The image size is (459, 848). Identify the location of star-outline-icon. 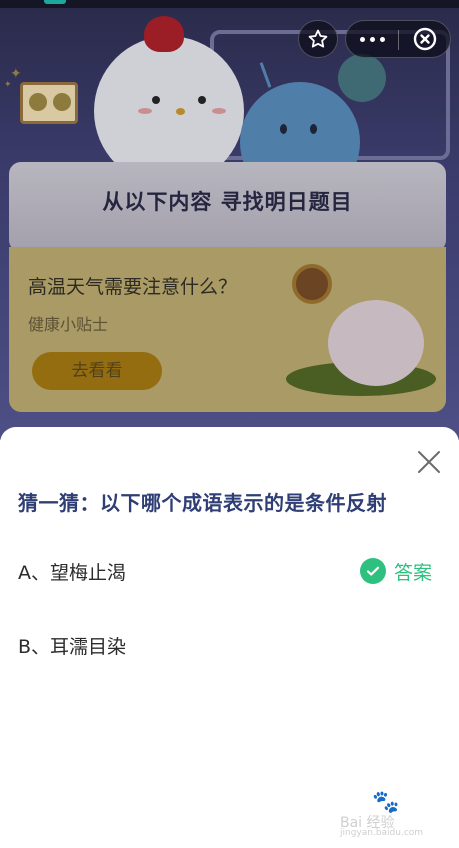
(318, 38).